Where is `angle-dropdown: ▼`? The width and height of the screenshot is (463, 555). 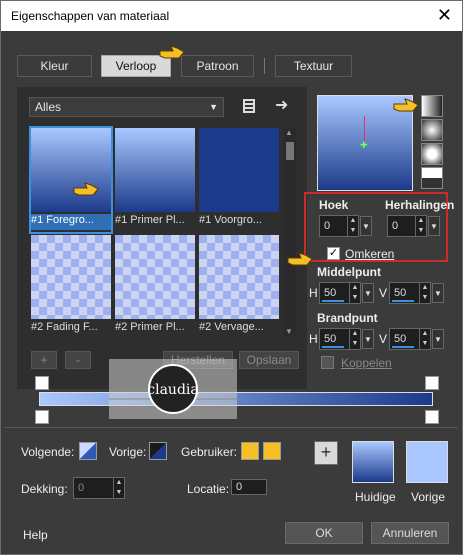
angle-dropdown: ▼ is located at coordinates (366, 226).